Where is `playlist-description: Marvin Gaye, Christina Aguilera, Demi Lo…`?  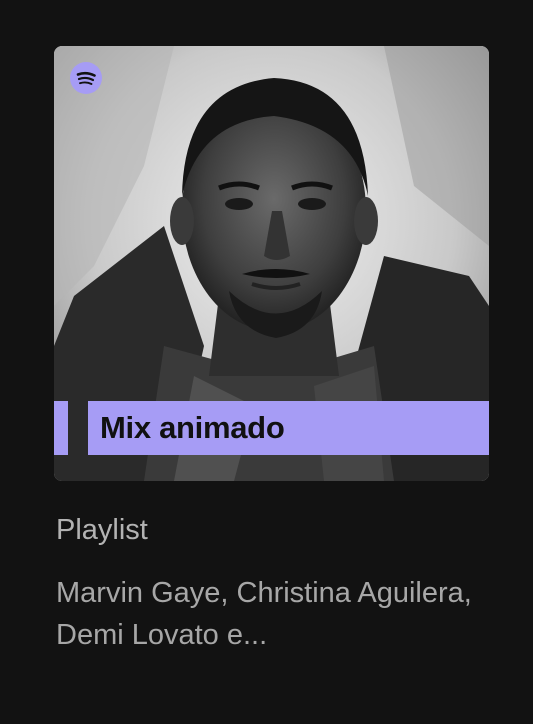
playlist-description: Marvin Gaye, Christina Aguilera, Demi Lo… is located at coordinates (264, 614).